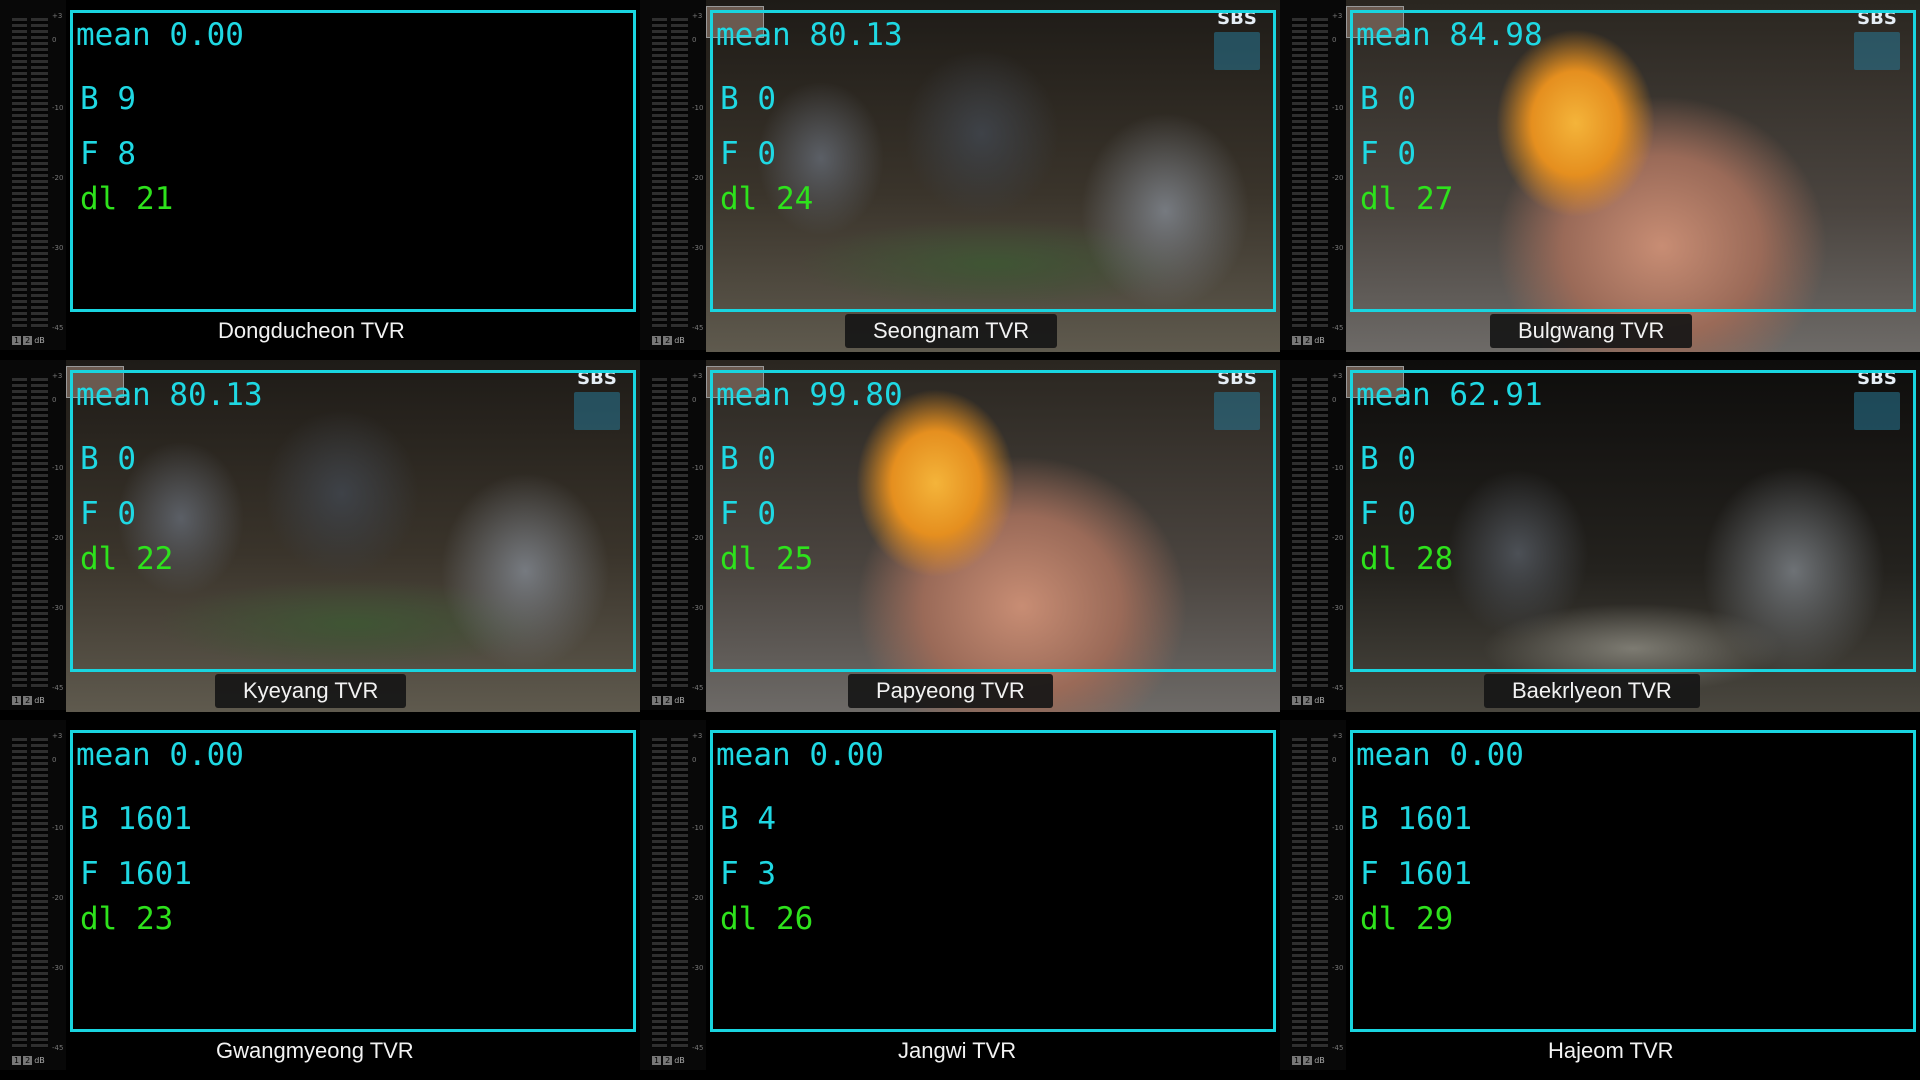 This screenshot has width=1920, height=1080. Describe the element at coordinates (311, 330) in the screenshot. I see `channel-label: Dongducheon TVR` at that location.